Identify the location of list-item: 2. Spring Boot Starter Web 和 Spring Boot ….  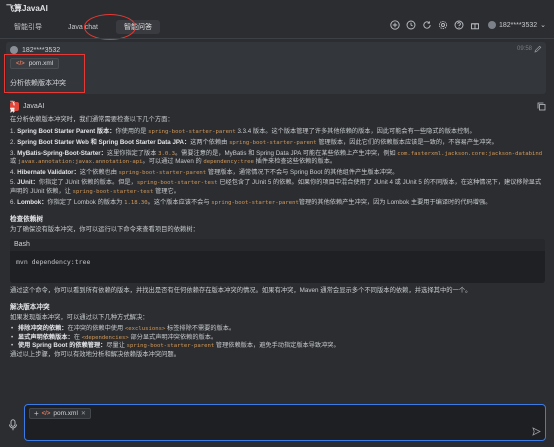
(254, 142).